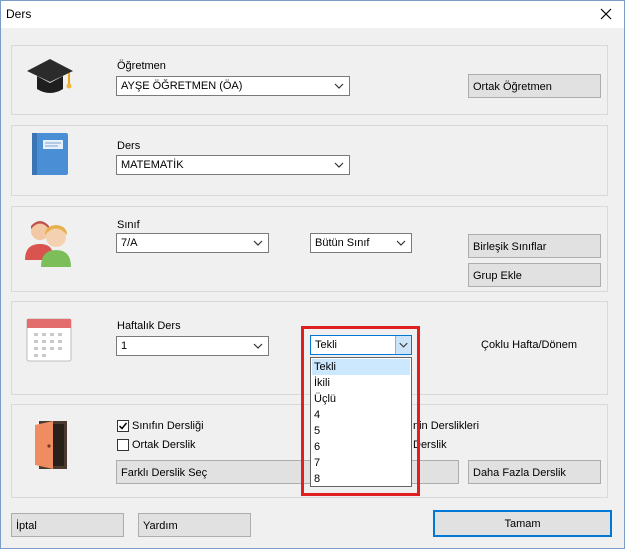 The width and height of the screenshot is (625, 549). I want to click on close-button, so click(606, 14).